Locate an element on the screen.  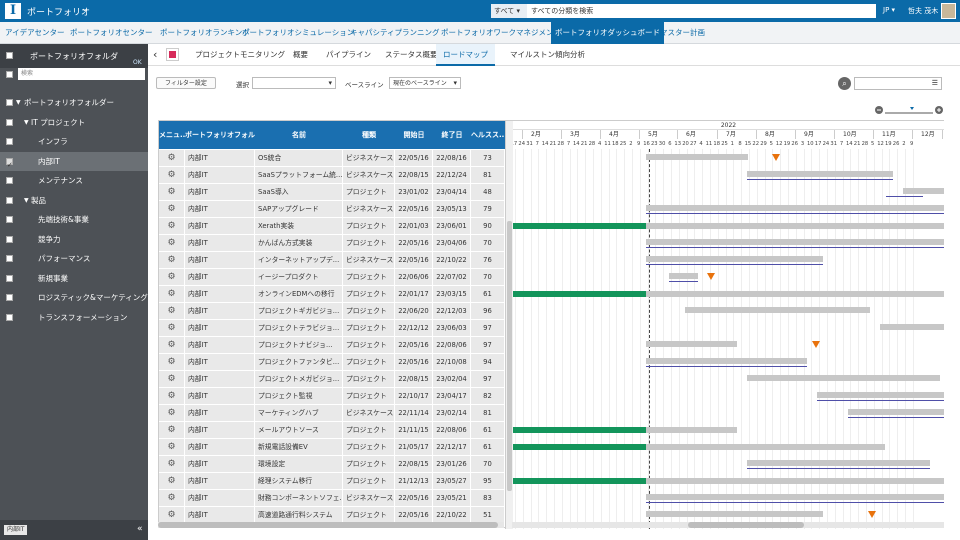
back-icon: ‹ is located at coordinates (155, 54).